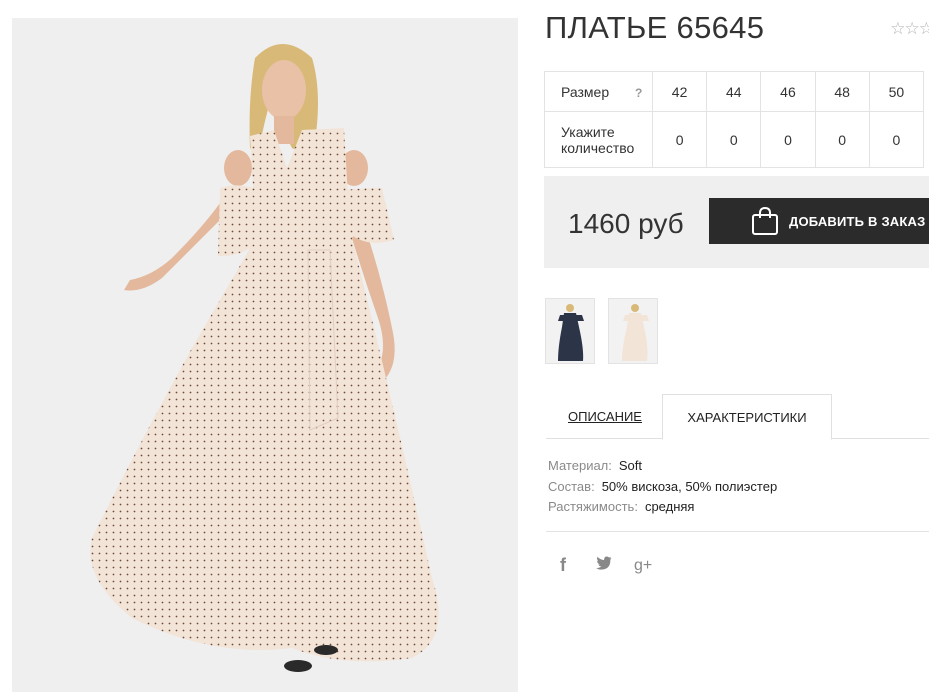  What do you see at coordinates (662, 466) in the screenshot?
I see `spec-row: Материал: Soft` at bounding box center [662, 466].